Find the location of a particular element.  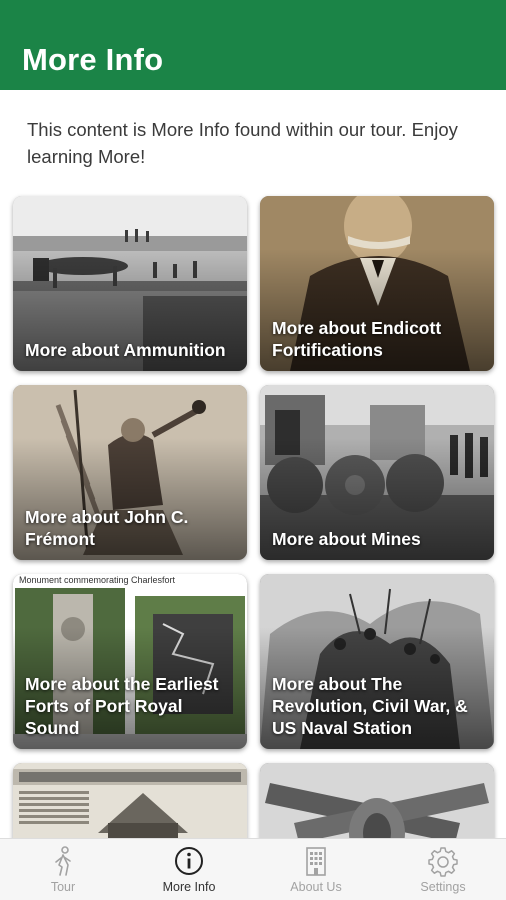

card-title: More about Ammunition is located at coordinates (125, 350).